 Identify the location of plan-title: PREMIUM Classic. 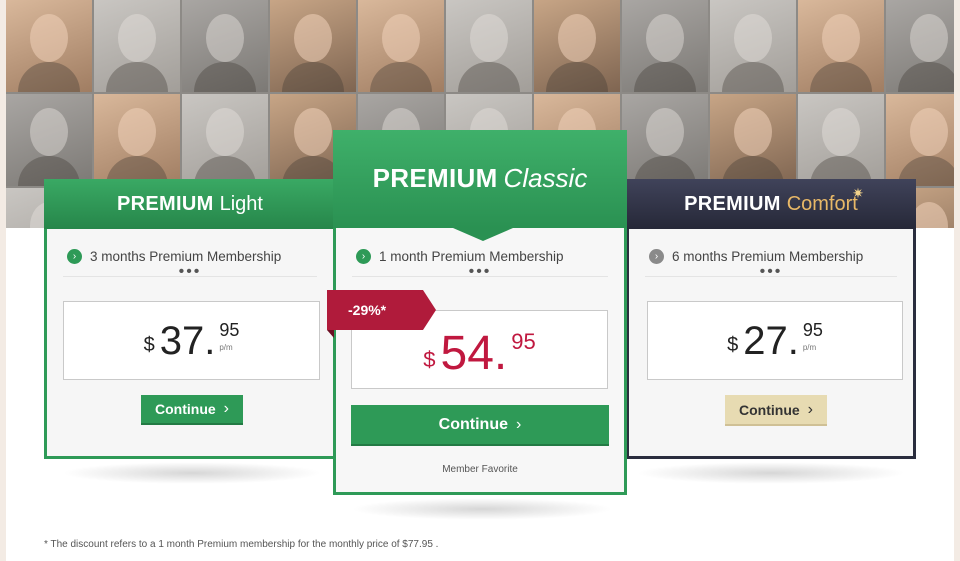
(480, 179).